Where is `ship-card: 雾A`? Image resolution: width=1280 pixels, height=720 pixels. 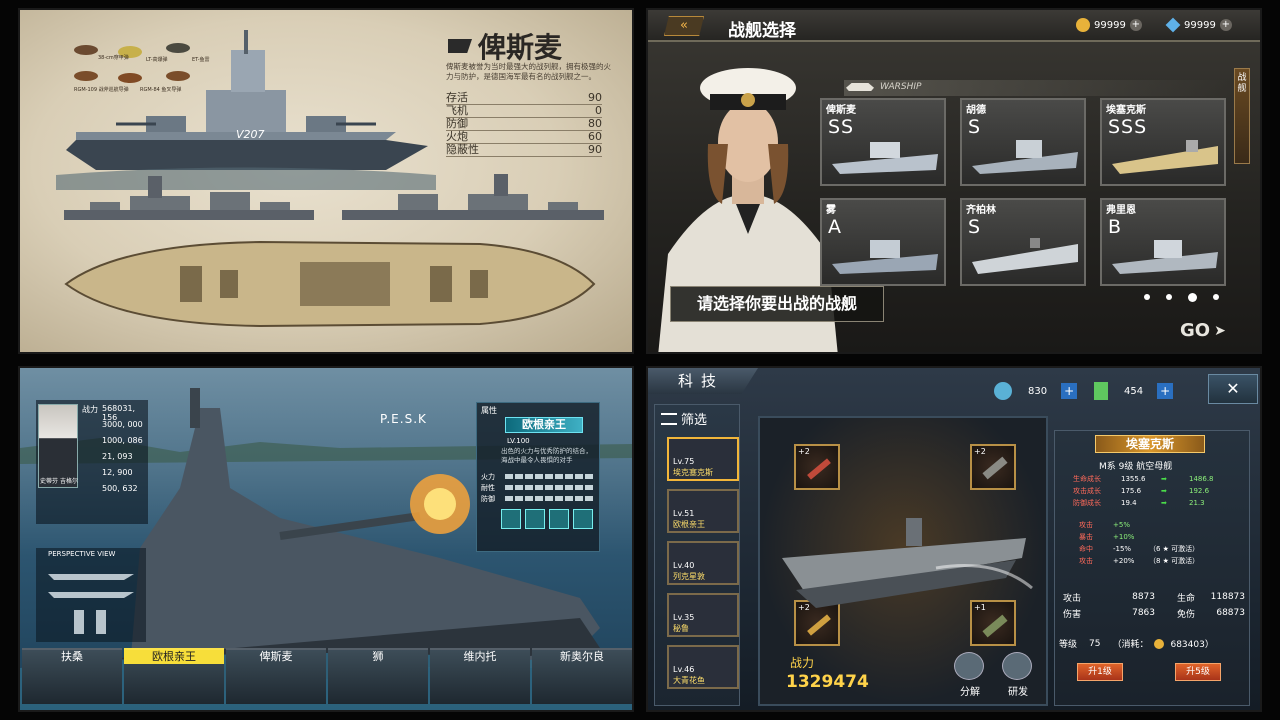
ship-card: 雾A is located at coordinates (883, 242).